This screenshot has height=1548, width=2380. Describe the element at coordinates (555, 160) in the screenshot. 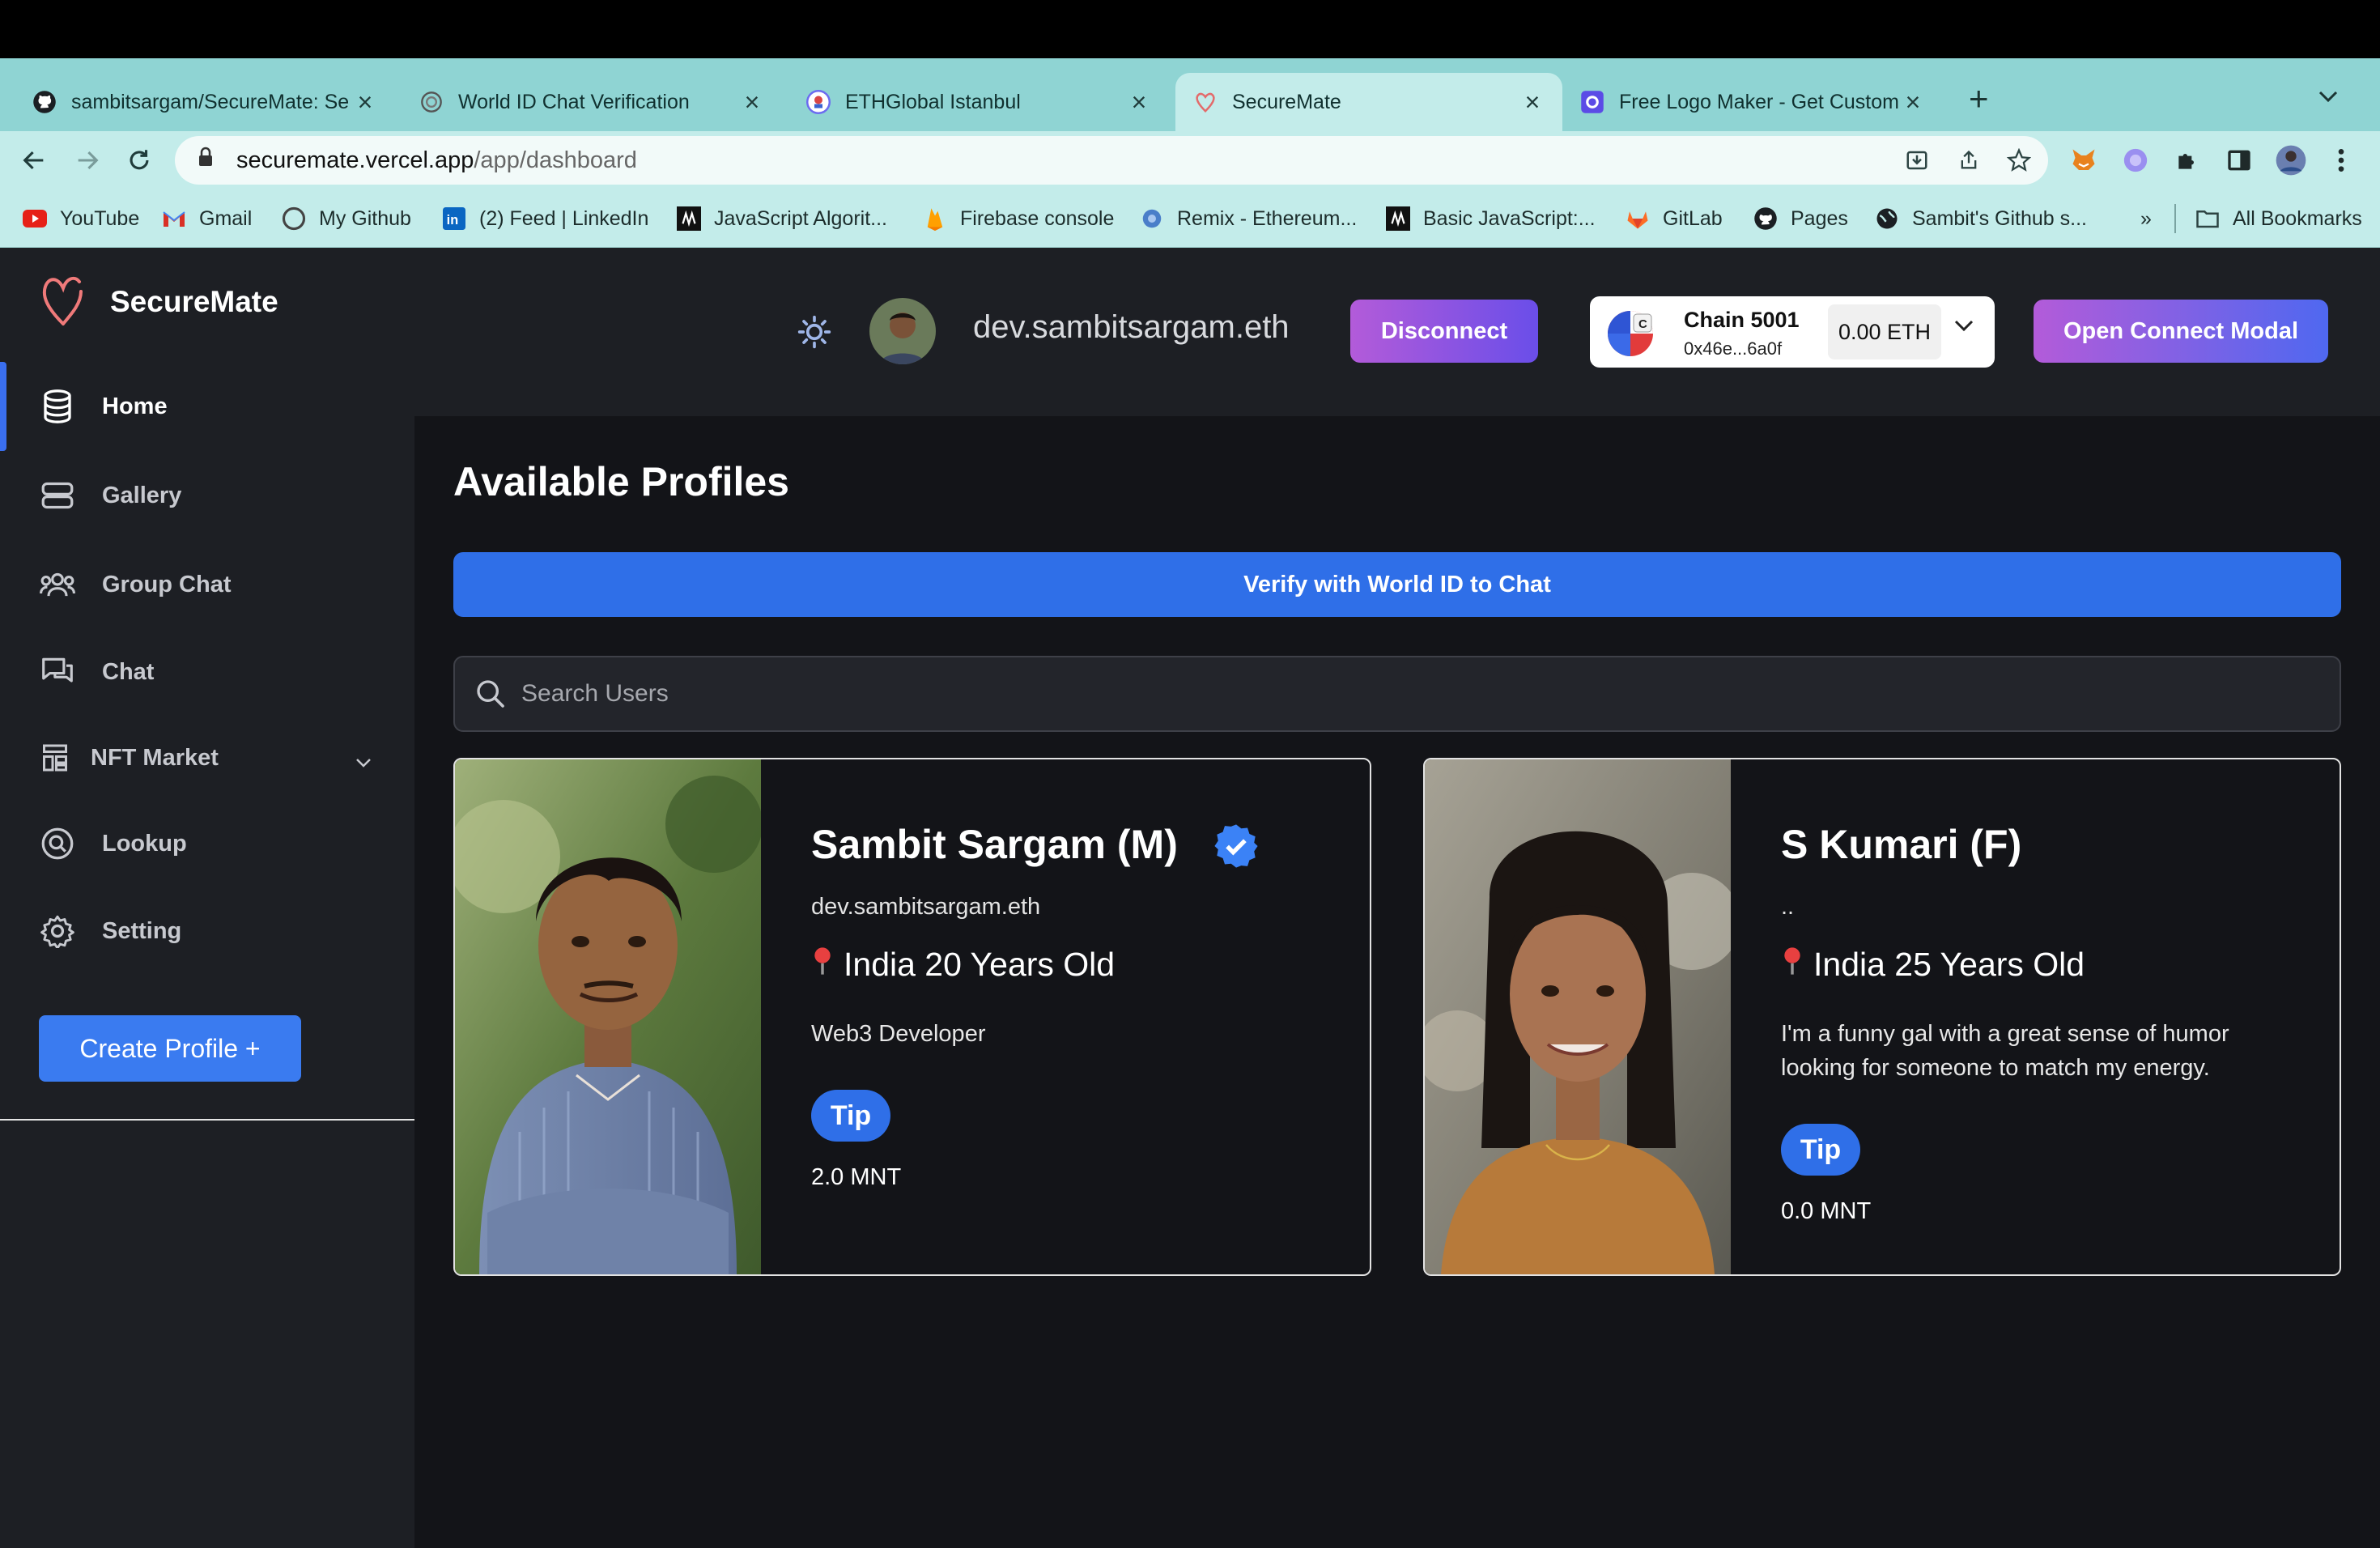

I see `url-path: /app/dashboard` at that location.